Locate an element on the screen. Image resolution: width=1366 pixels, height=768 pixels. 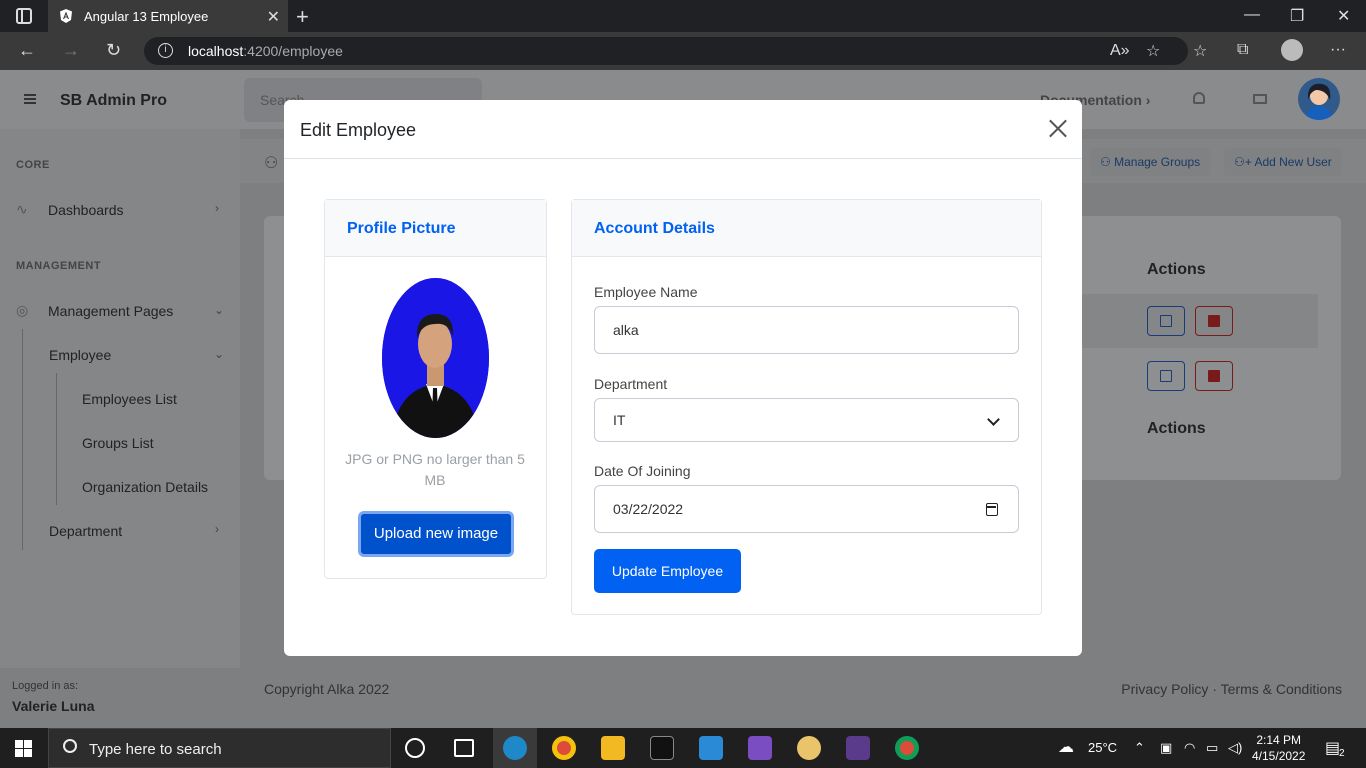
edge-icon is located at coordinates (515, 748).